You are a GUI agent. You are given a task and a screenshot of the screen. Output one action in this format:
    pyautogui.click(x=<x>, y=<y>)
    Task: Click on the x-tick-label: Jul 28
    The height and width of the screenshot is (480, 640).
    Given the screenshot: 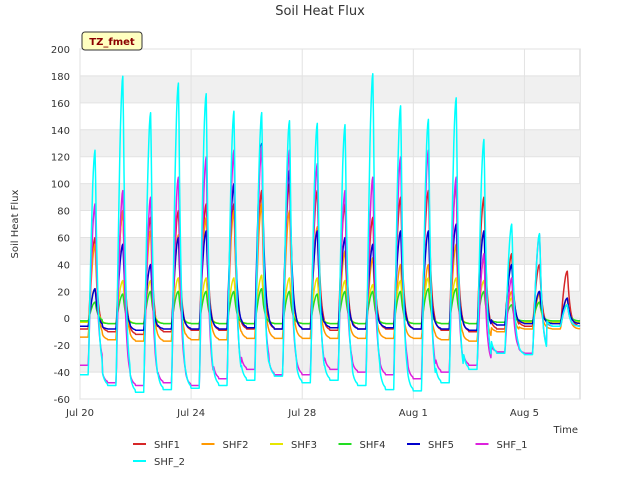 What is the action you would take?
    pyautogui.click(x=301, y=413)
    